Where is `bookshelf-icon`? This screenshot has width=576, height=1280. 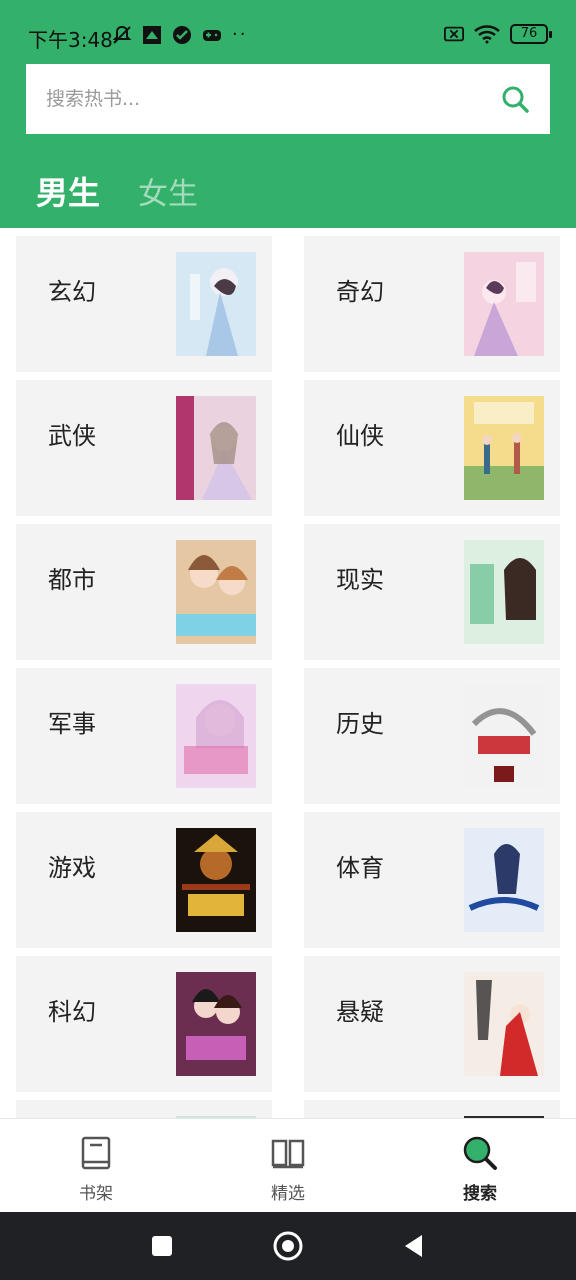
bookshelf-icon is located at coordinates (96, 1153).